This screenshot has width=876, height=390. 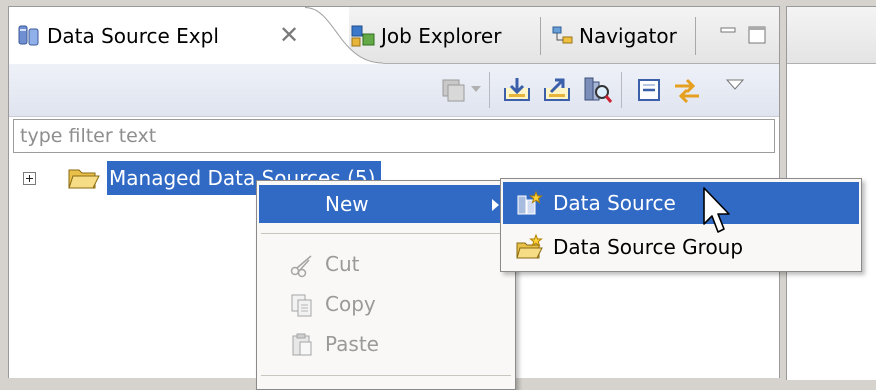 What do you see at coordinates (386, 204) in the screenshot?
I see `menu-item-new: New` at bounding box center [386, 204].